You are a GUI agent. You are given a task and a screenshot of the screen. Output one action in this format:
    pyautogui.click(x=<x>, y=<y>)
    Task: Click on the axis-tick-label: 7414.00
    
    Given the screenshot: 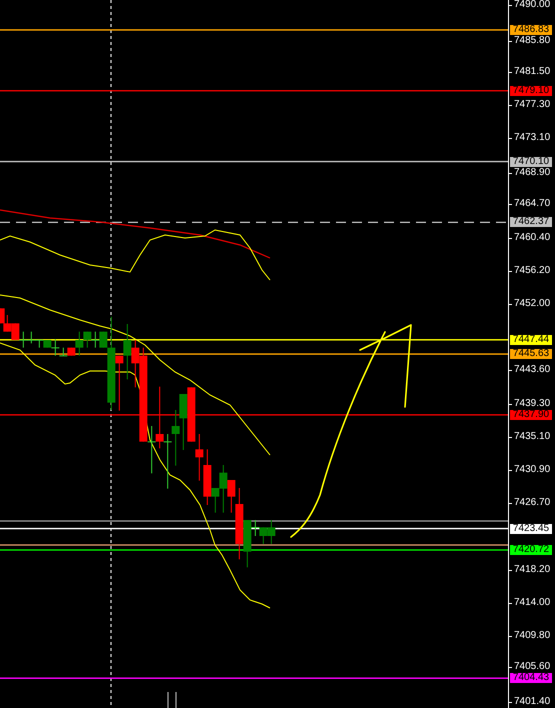 What is the action you would take?
    pyautogui.click(x=529, y=603)
    